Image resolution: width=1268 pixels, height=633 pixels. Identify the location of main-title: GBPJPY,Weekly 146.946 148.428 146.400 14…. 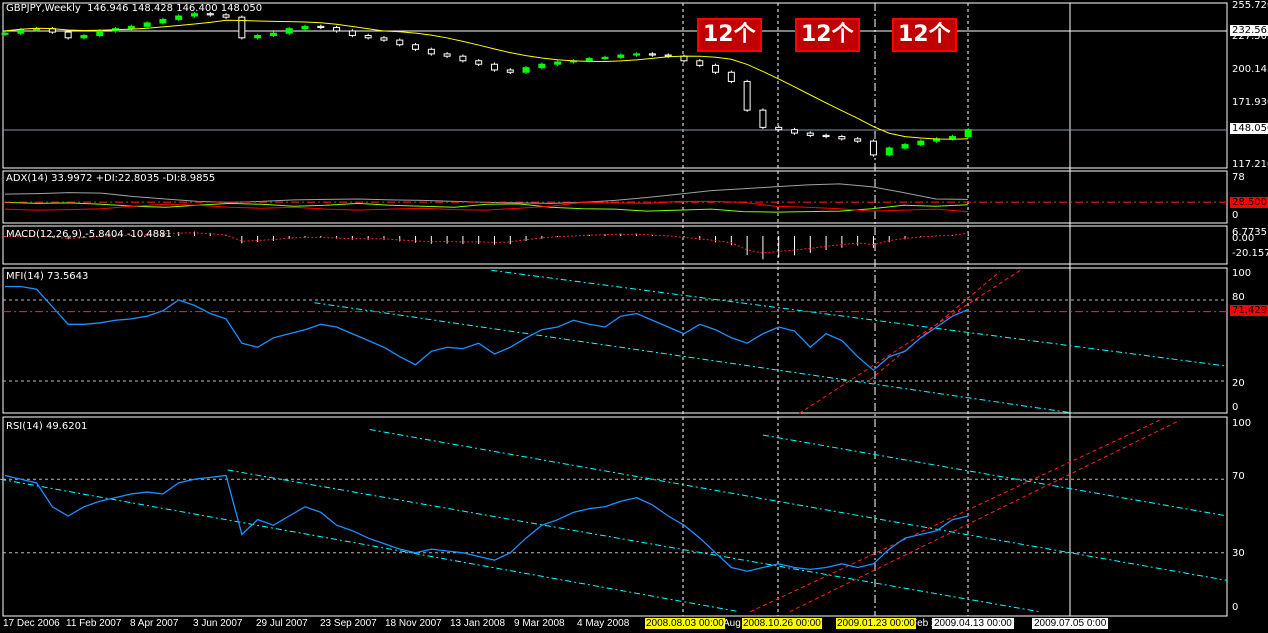
(134, 8).